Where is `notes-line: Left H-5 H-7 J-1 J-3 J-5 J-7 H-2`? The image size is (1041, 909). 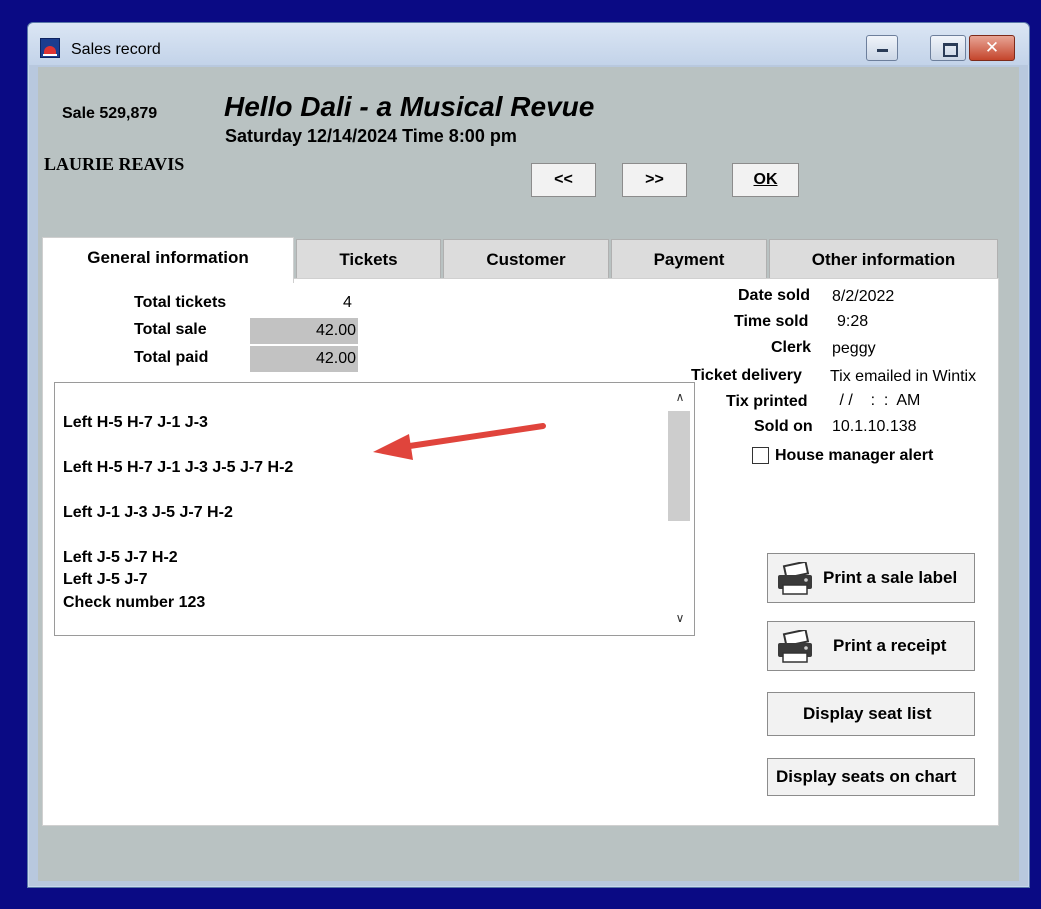 notes-line: Left H-5 H-7 J-1 J-3 J-5 J-7 H-2 is located at coordinates (178, 468).